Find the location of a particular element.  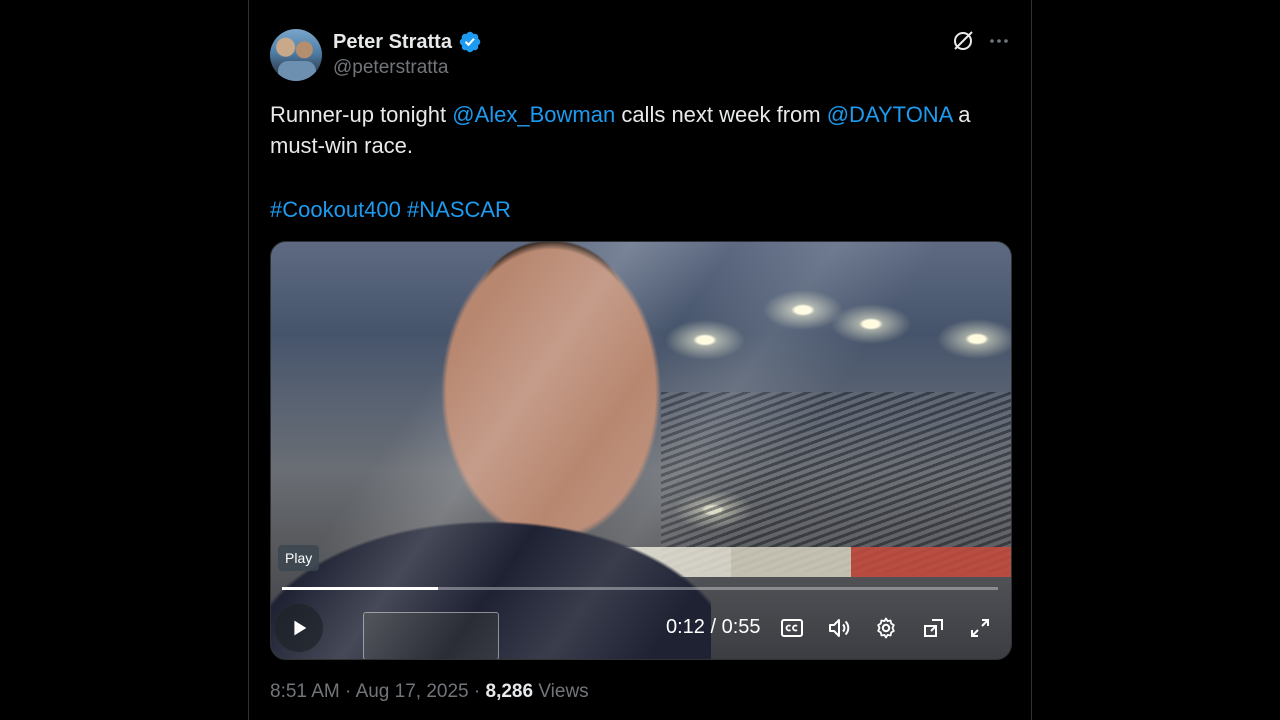

tweet-date: Aug 17, 2025 is located at coordinates (412, 691).